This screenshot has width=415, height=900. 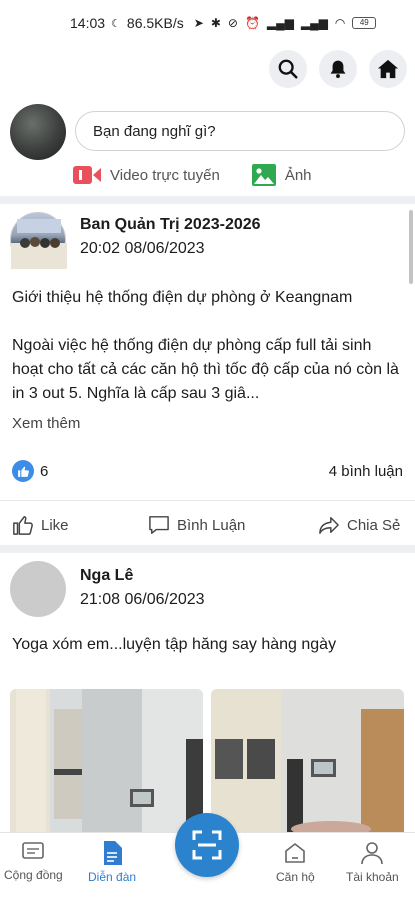 What do you see at coordinates (411, 247) in the screenshot?
I see `scrollbar` at bounding box center [411, 247].